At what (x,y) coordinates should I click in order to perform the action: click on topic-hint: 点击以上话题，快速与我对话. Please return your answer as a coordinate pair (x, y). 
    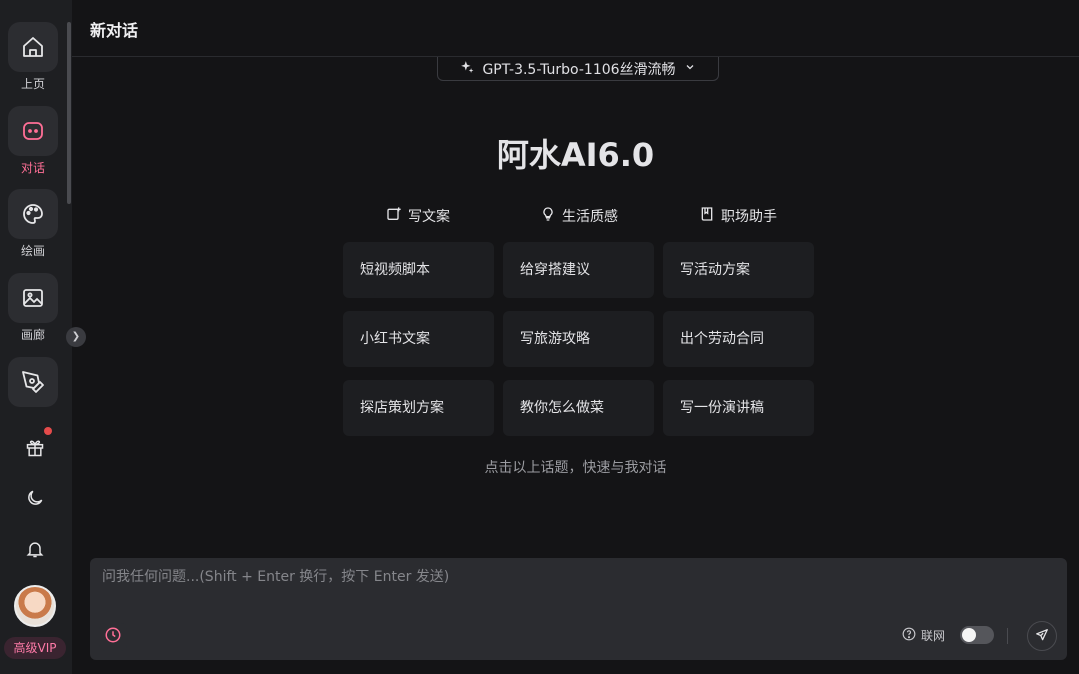
    Looking at the image, I should click on (575, 468).